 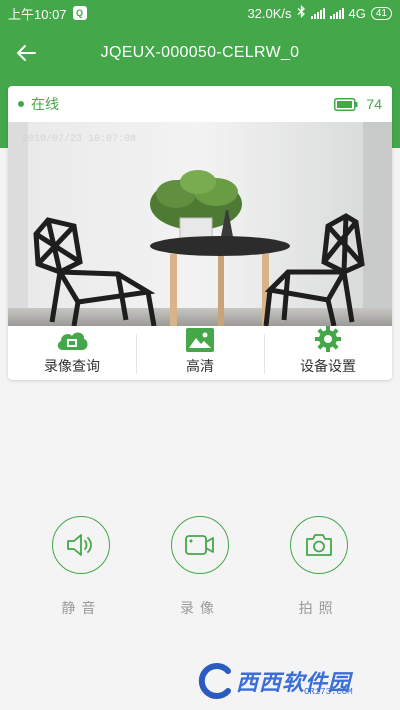 I want to click on gear-icon, so click(x=328, y=339).